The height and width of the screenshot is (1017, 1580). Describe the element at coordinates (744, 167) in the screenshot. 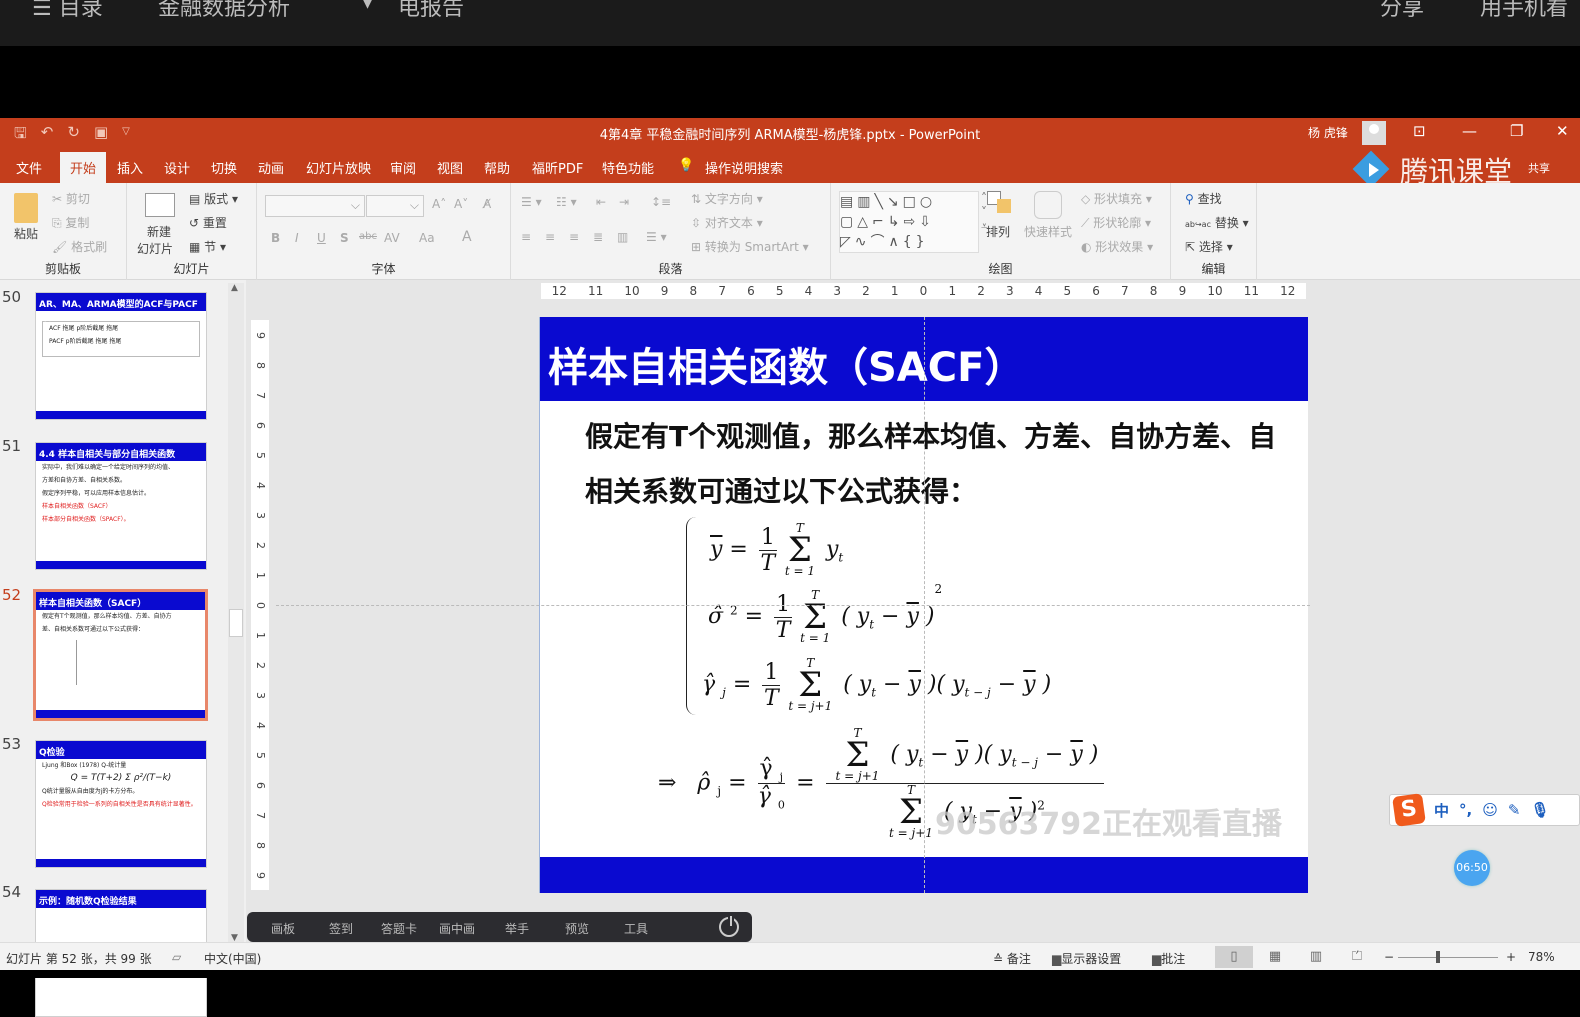

I see `tell-me-search: 操作说明搜索` at that location.